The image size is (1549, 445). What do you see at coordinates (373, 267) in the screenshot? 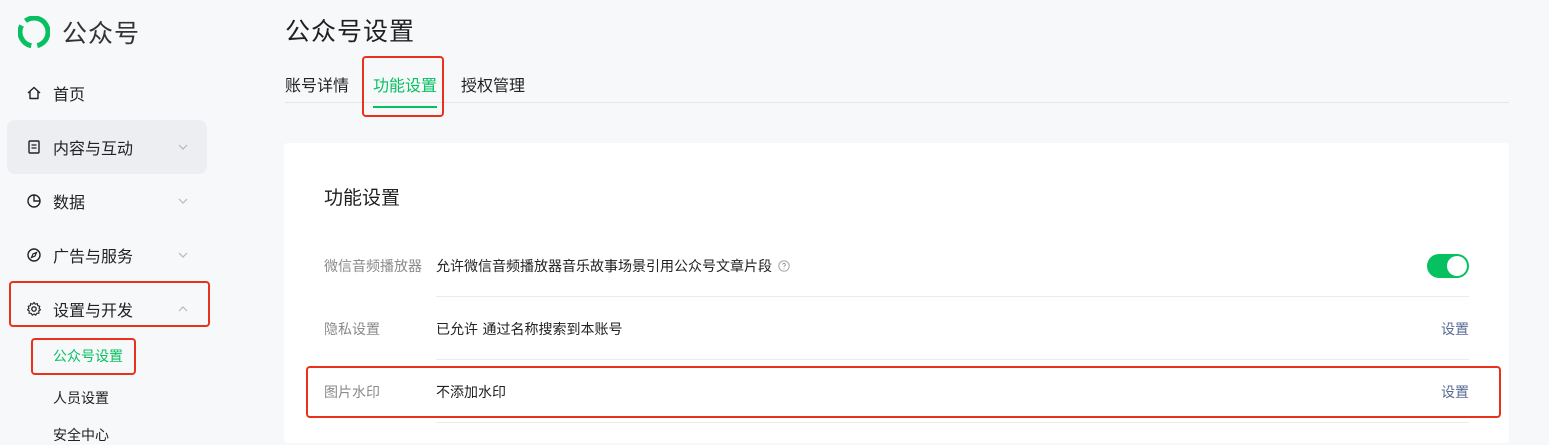
I see `setting-label: 微信音频播放器` at bounding box center [373, 267].